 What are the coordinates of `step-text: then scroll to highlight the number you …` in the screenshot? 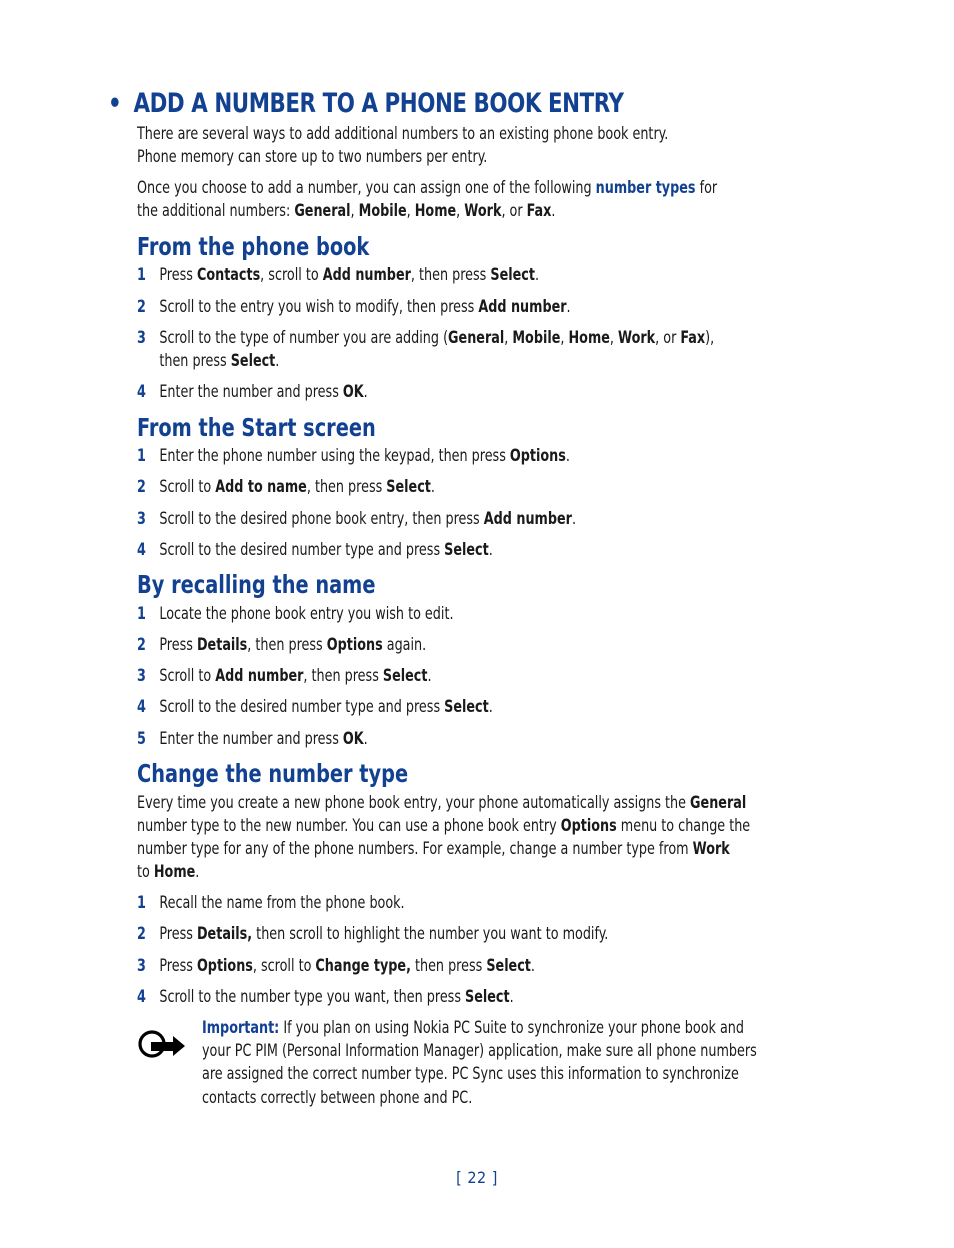 It's located at (430, 933).